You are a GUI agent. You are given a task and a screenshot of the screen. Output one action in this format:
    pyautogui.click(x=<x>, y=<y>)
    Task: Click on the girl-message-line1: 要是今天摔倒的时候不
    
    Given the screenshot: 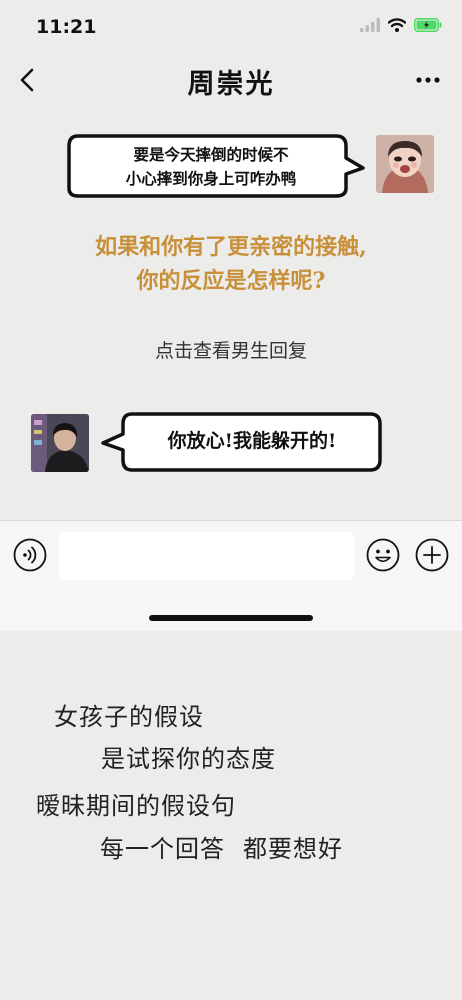 What is the action you would take?
    pyautogui.click(x=211, y=154)
    